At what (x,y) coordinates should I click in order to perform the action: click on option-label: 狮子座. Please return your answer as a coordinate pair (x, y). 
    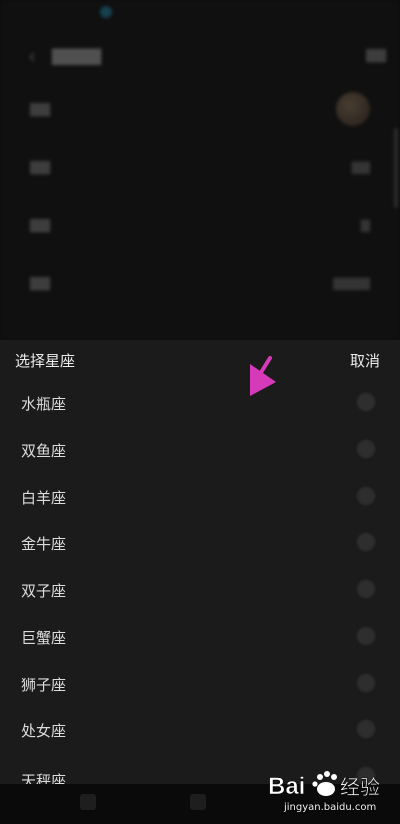
    Looking at the image, I should click on (44, 685).